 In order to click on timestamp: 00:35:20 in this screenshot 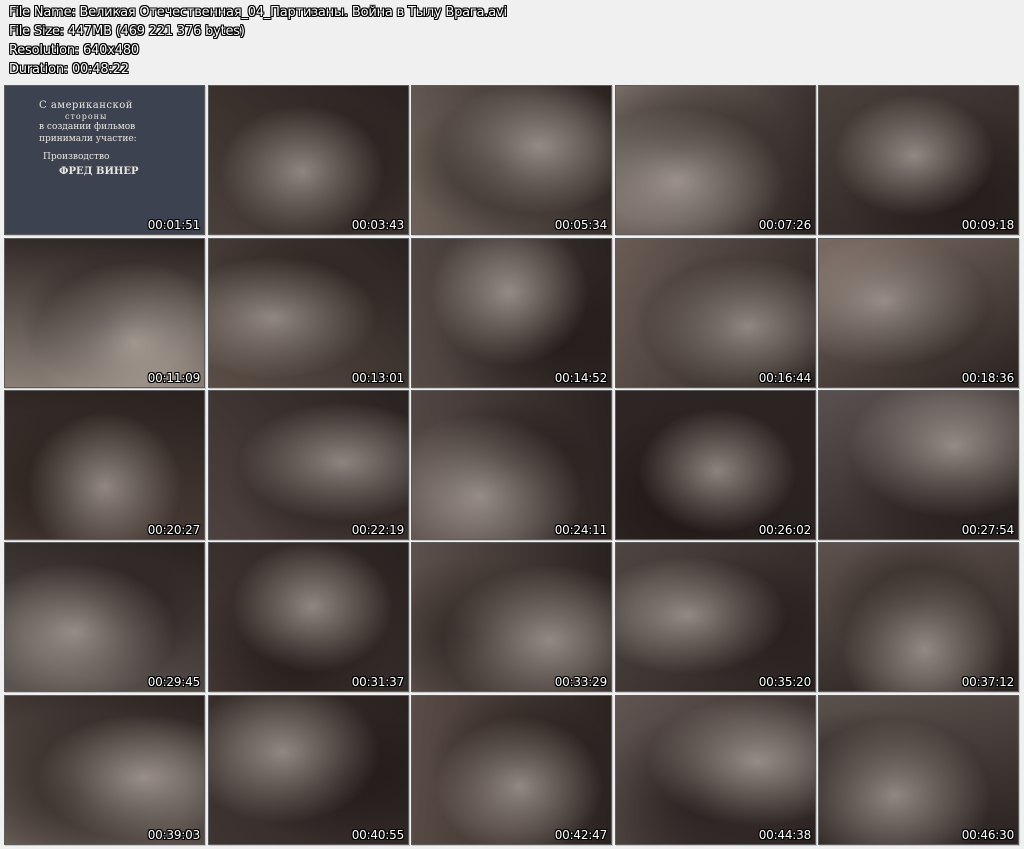, I will do `click(784, 682)`.